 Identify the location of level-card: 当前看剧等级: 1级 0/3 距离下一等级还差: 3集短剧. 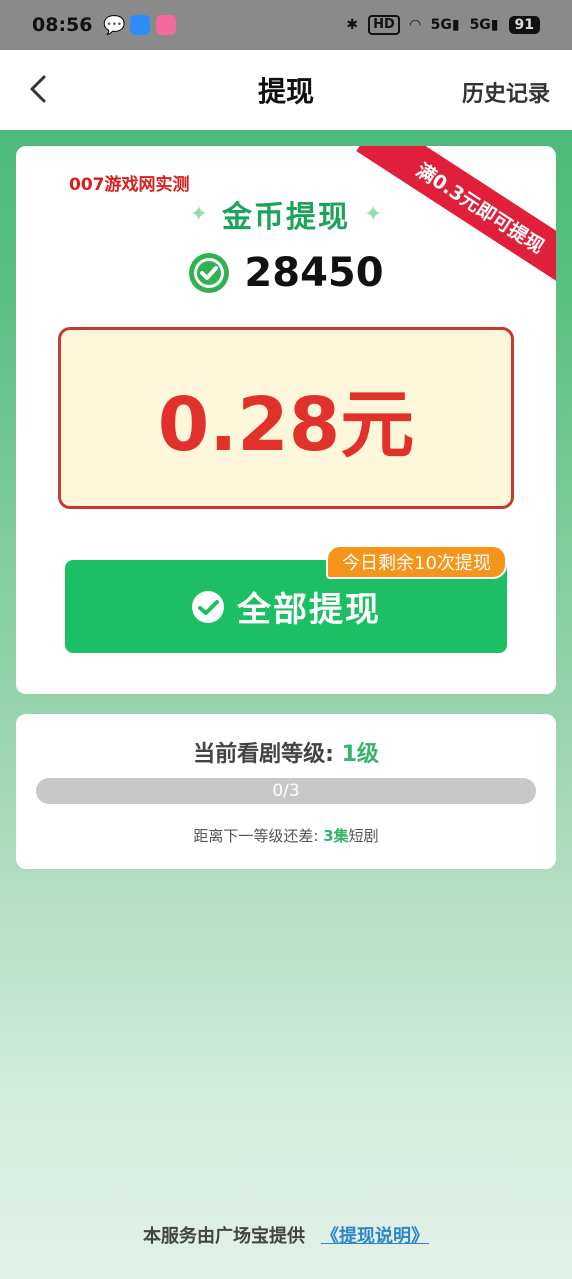
(286, 791).